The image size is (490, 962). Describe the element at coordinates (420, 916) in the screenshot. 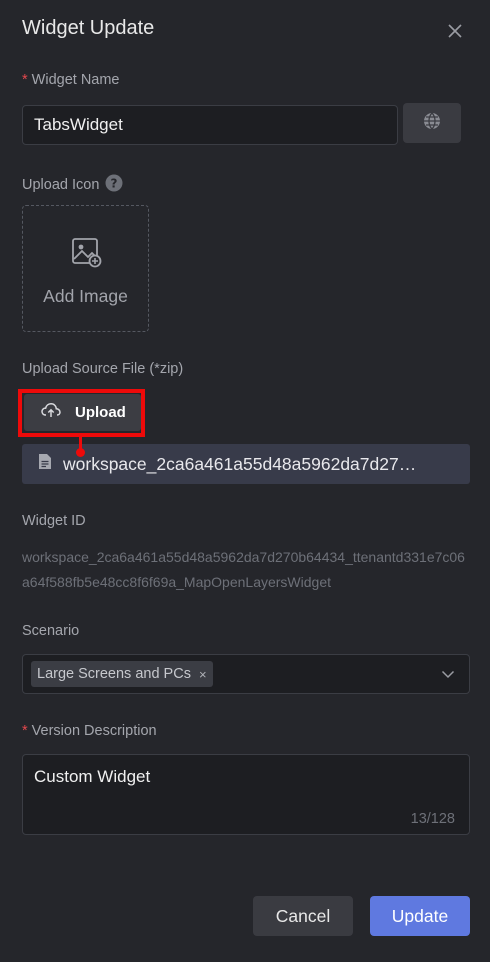

I see `update-button: Update` at that location.